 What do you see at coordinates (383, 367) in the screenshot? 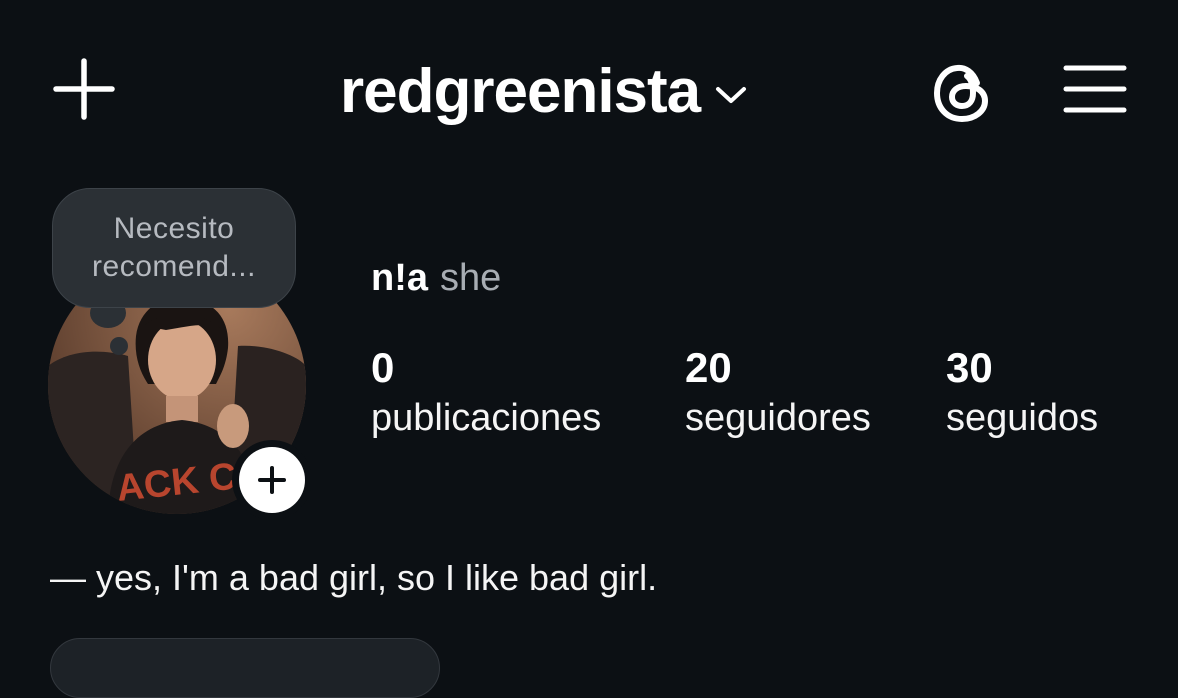
I see `posts-count: 0` at bounding box center [383, 367].